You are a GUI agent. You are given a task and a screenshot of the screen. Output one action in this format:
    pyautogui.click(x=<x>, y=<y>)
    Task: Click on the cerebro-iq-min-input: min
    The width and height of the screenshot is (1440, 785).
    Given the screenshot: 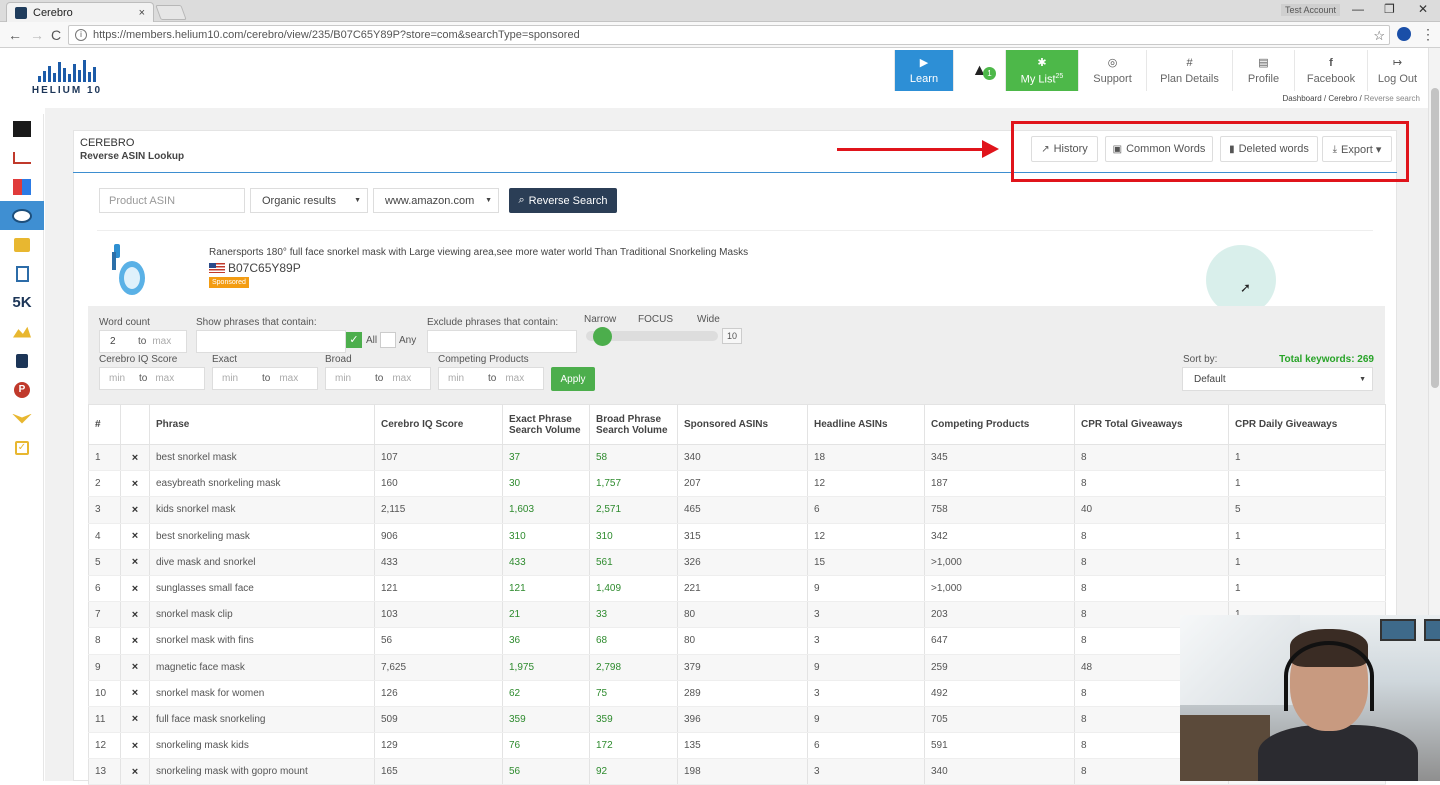 What is the action you would take?
    pyautogui.click(x=124, y=378)
    